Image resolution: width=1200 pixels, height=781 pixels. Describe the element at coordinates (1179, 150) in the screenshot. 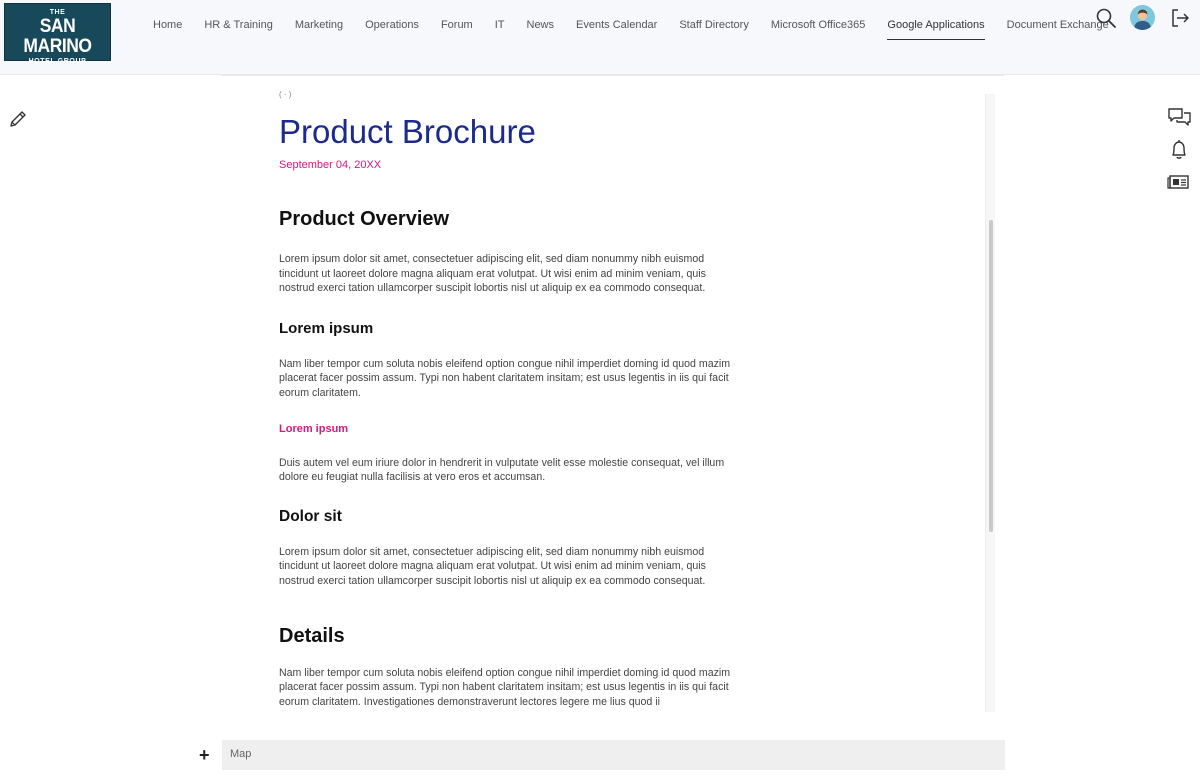

I see `bell-icon` at that location.